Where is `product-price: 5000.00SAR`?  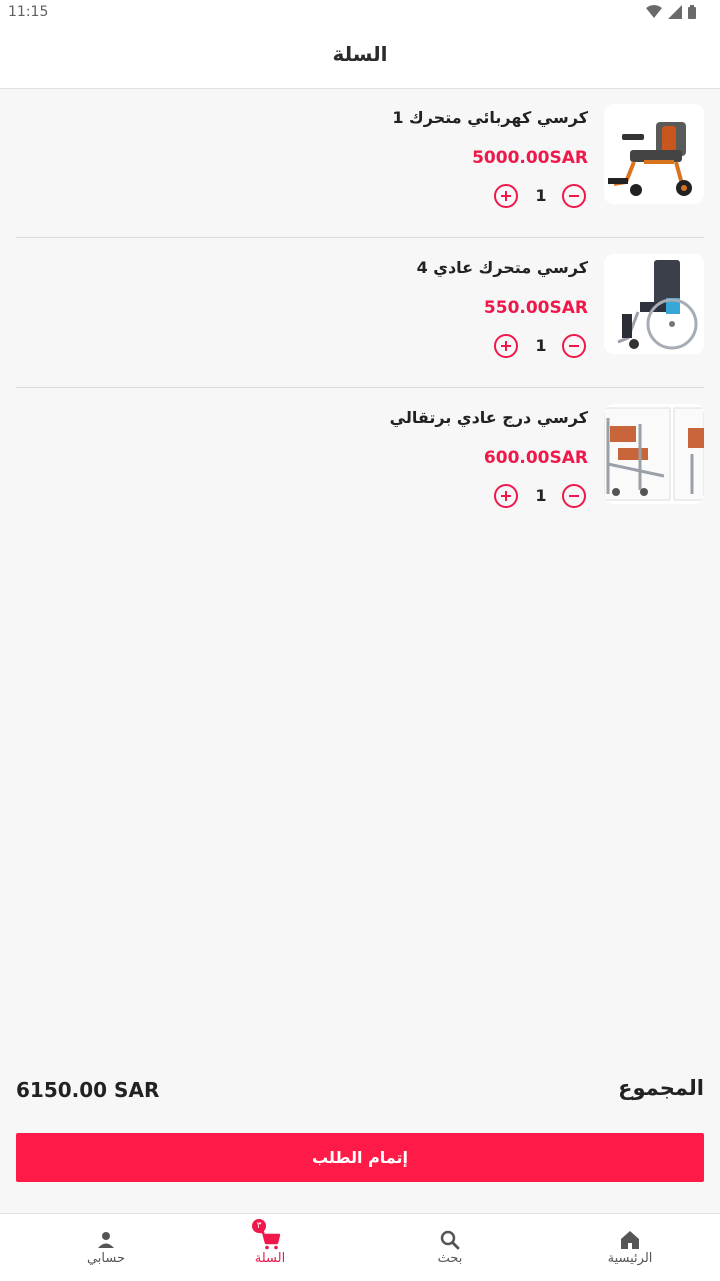 product-price: 5000.00SAR is located at coordinates (530, 158).